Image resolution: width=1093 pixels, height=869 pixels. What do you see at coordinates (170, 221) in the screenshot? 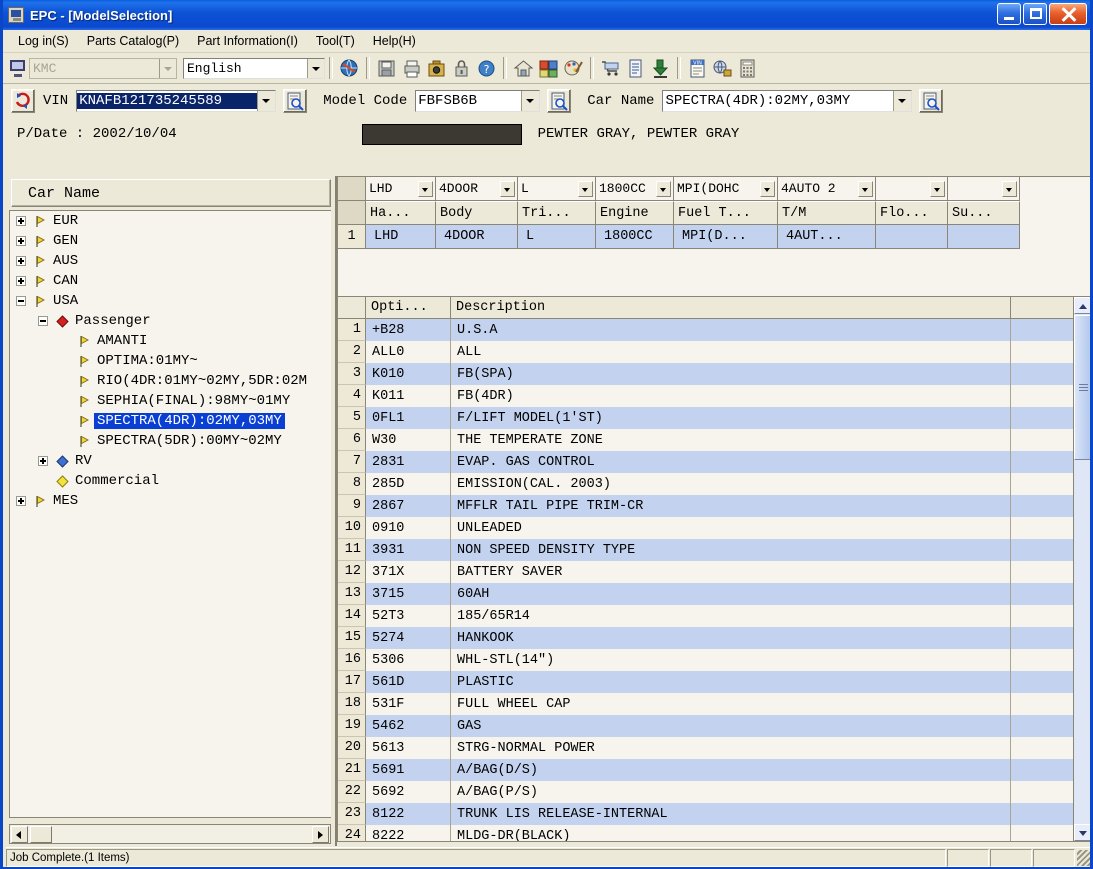
I see `tree-item: EUR` at bounding box center [170, 221].